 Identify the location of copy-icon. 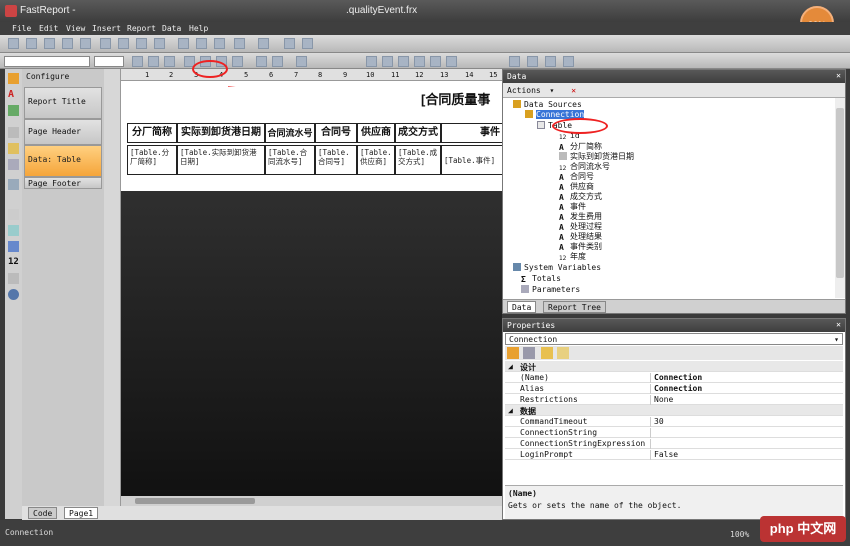
(123, 43).